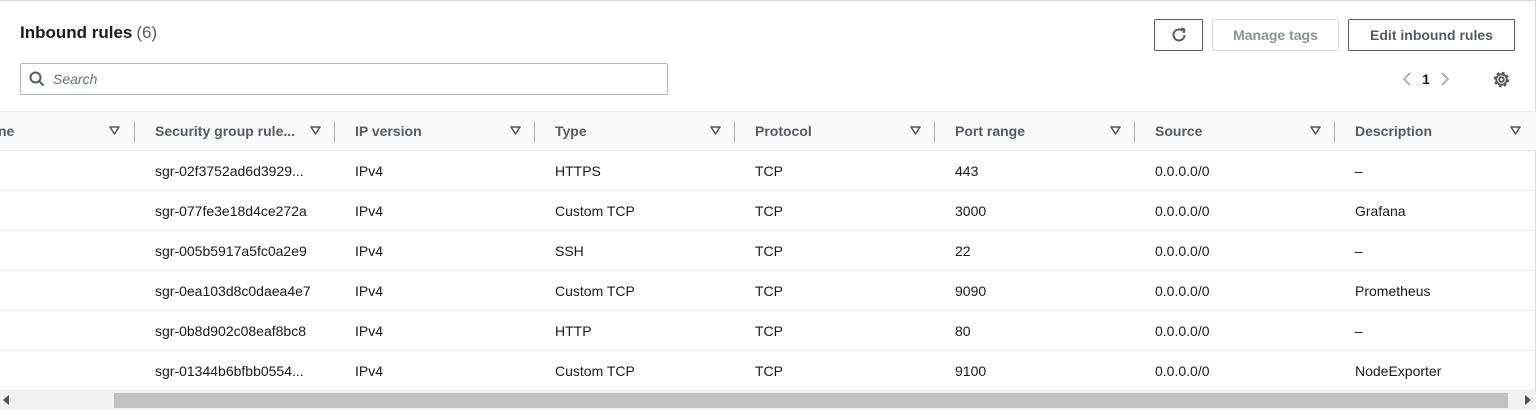 The image size is (1538, 412). I want to click on cell-type: HTTPS, so click(578, 171).